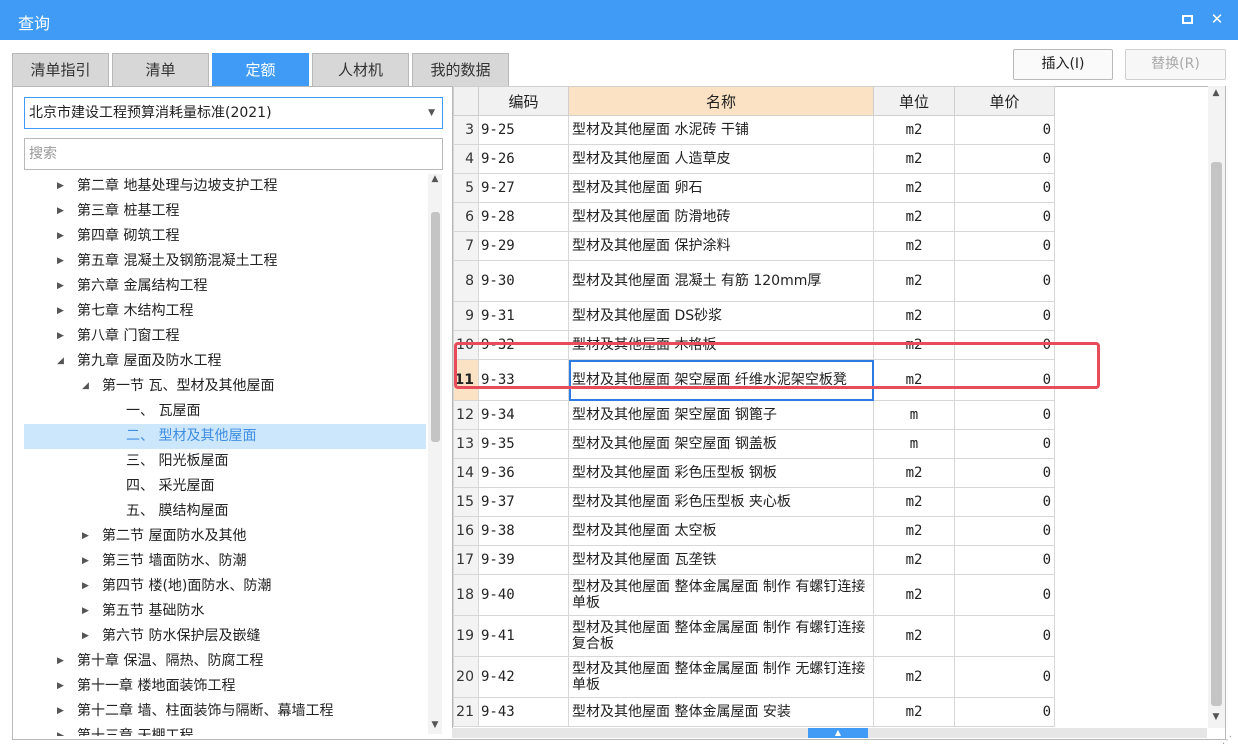 The image size is (1238, 750). I want to click on tree-item: ▶ 第四章 砌筑工程, so click(225, 236).